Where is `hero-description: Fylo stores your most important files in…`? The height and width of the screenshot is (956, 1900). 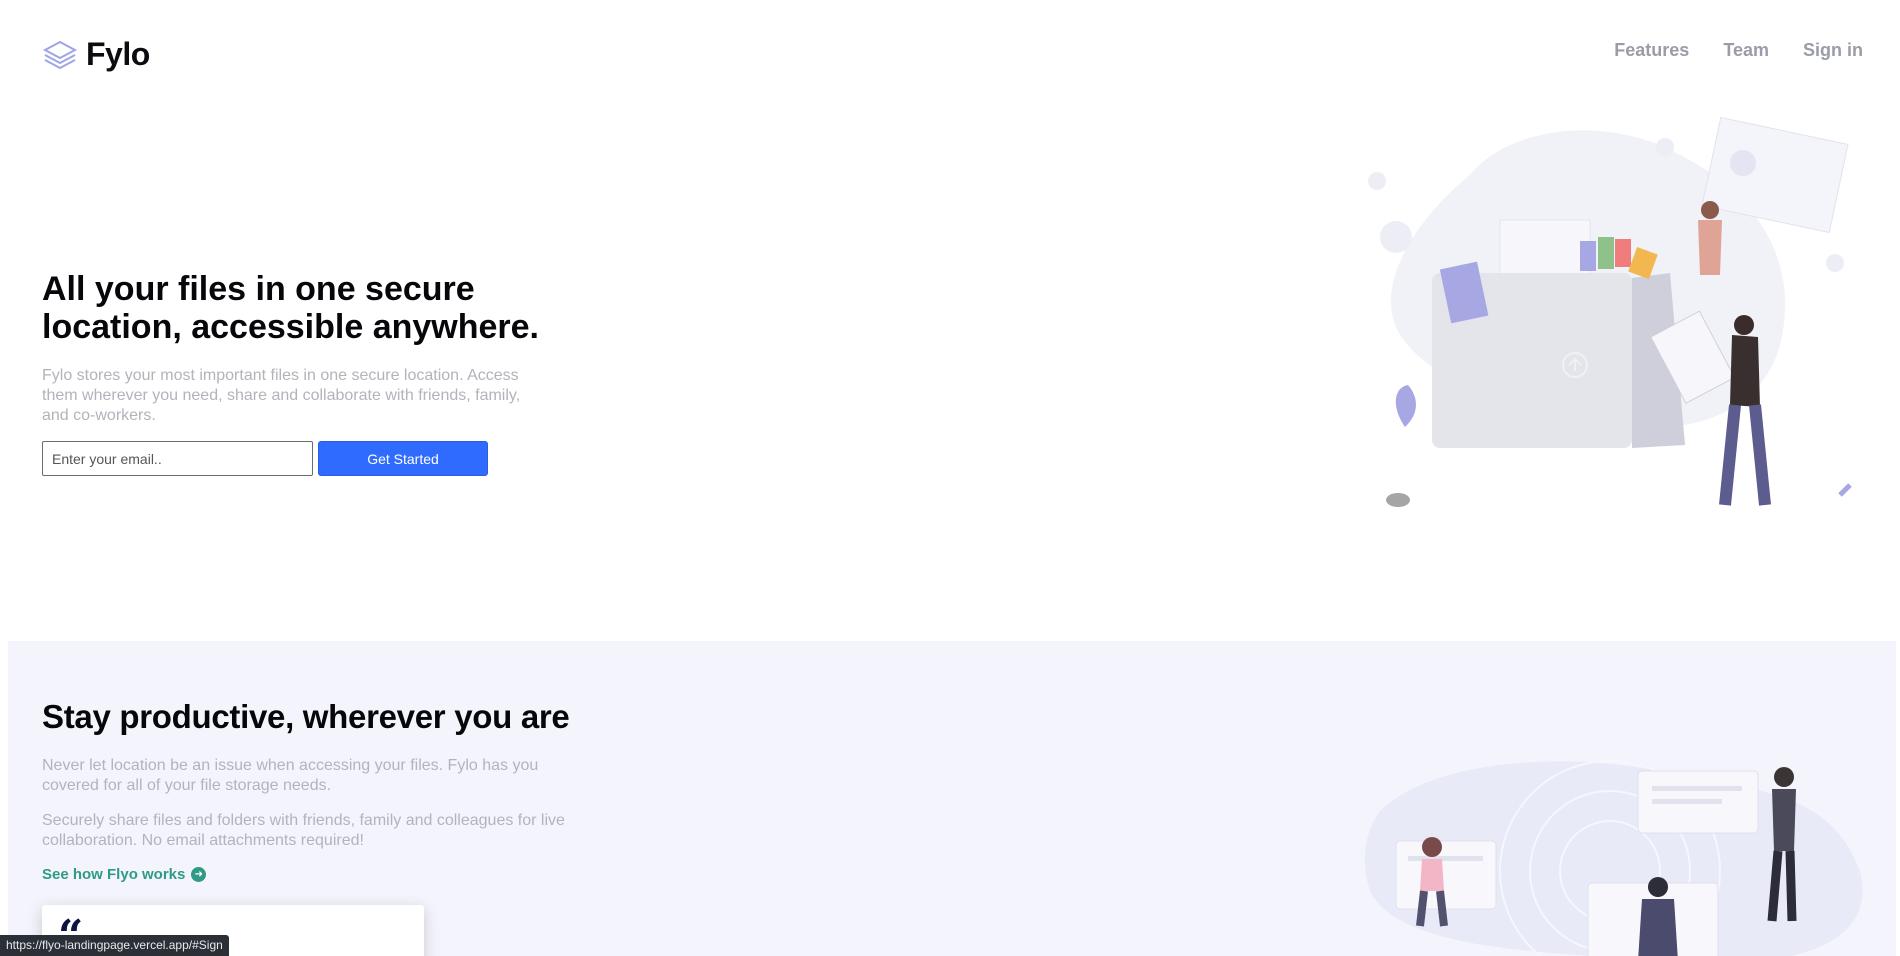 hero-description: Fylo stores your most important files in… is located at coordinates (281, 395).